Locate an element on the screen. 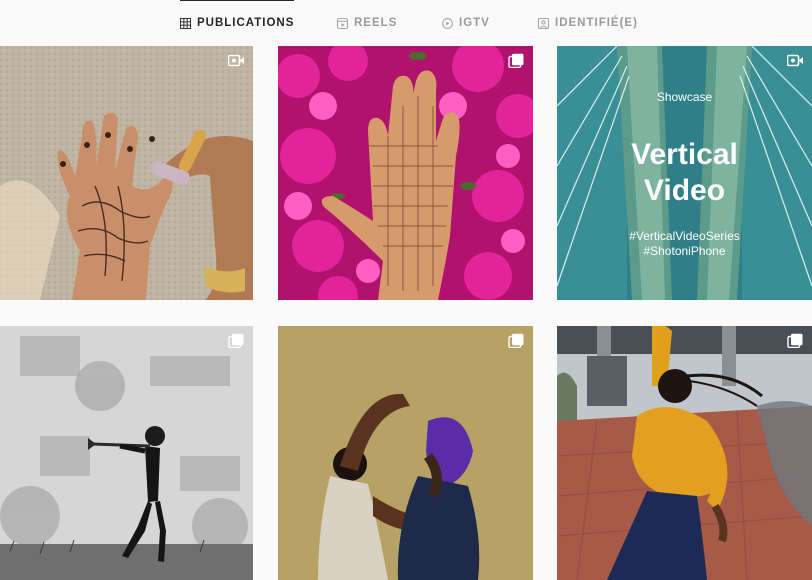 The height and width of the screenshot is (580, 812). tab-label: REELS is located at coordinates (376, 23).